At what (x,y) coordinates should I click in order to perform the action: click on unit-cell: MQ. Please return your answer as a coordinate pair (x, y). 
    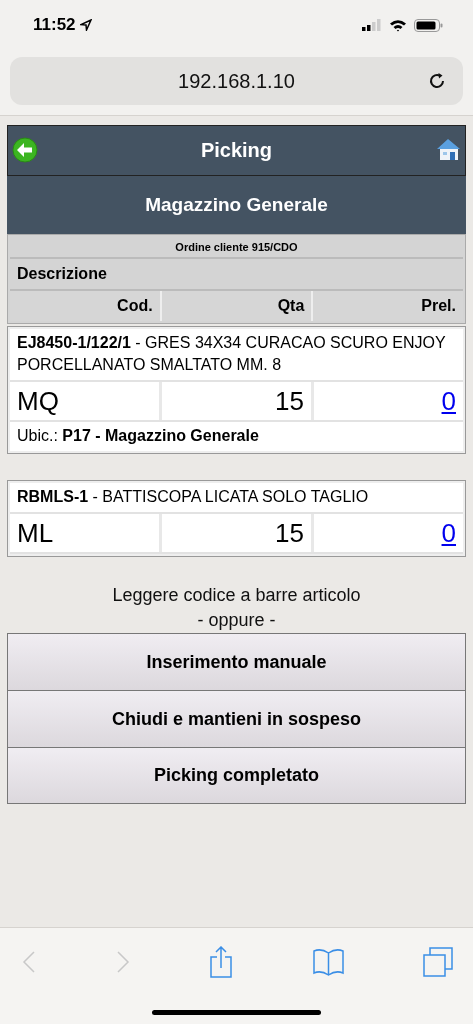
    Looking at the image, I should click on (84, 401).